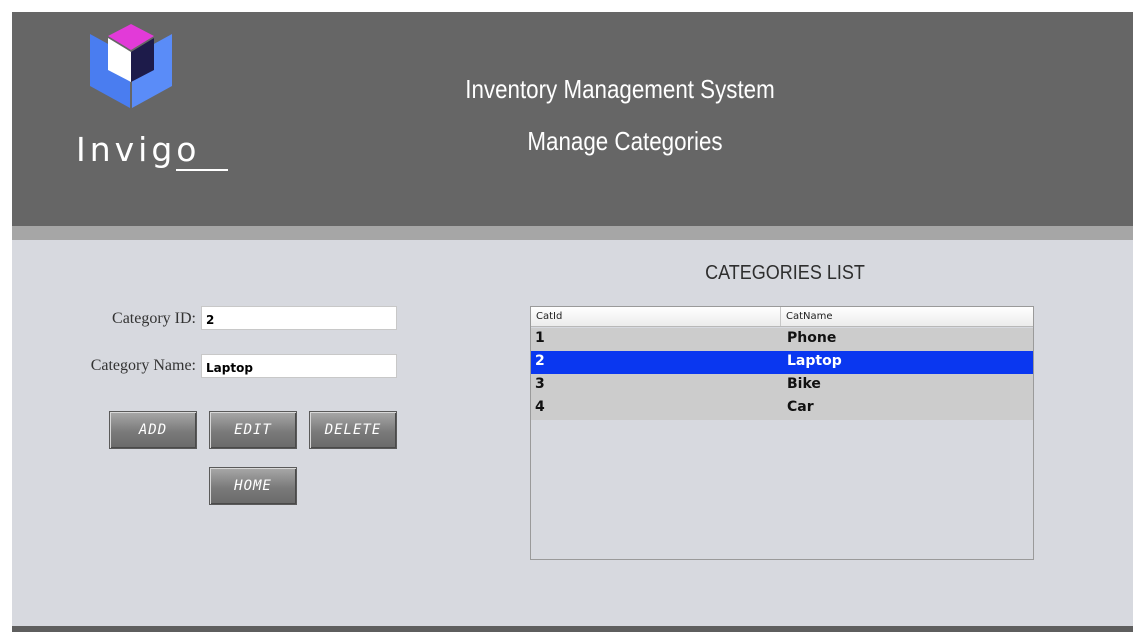 This screenshot has height=632, width=1133. I want to click on top-strip, so click(566, 6).